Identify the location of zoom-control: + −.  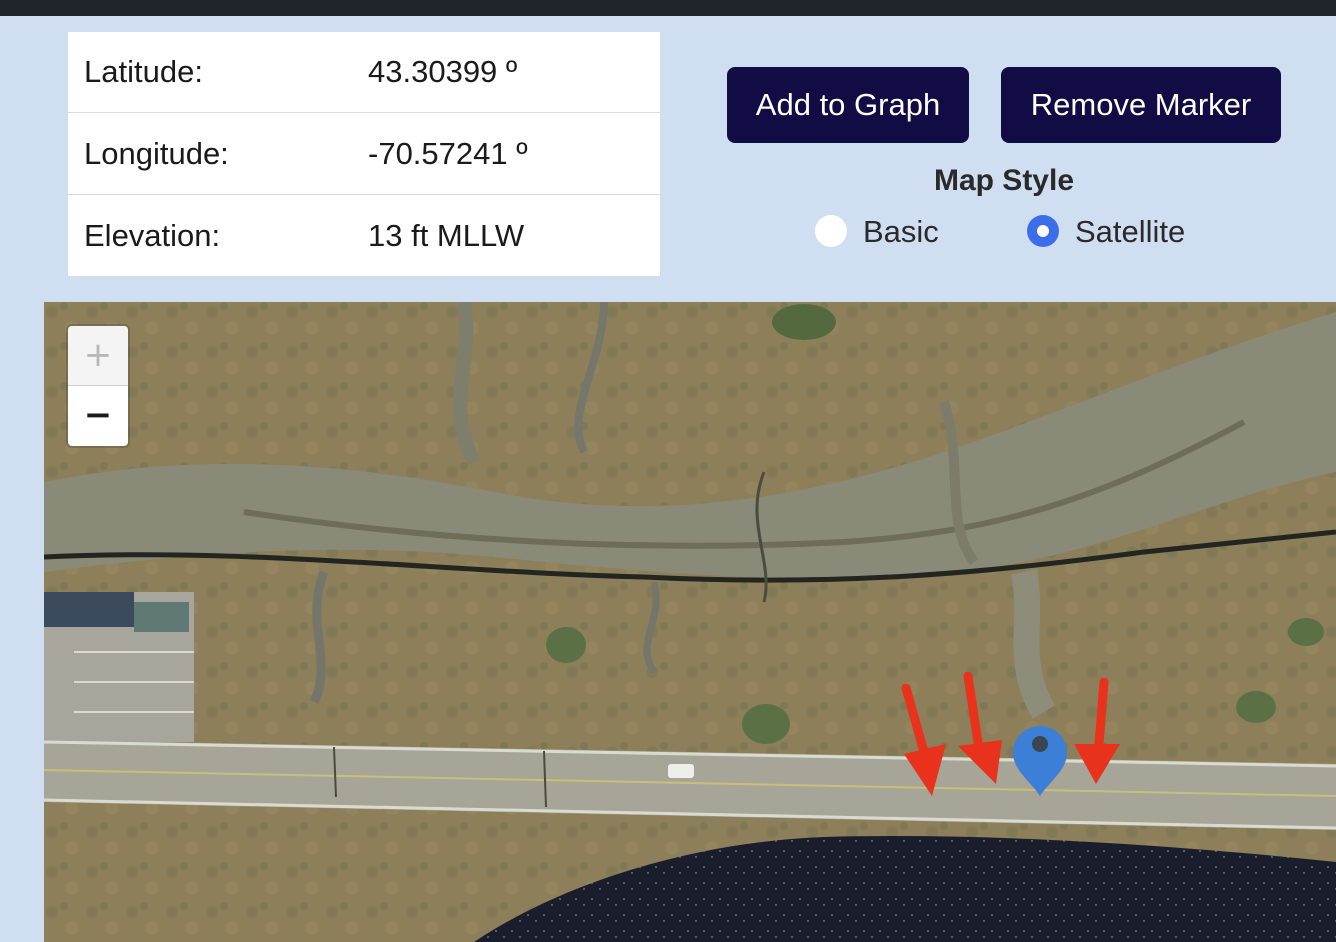
(98, 386).